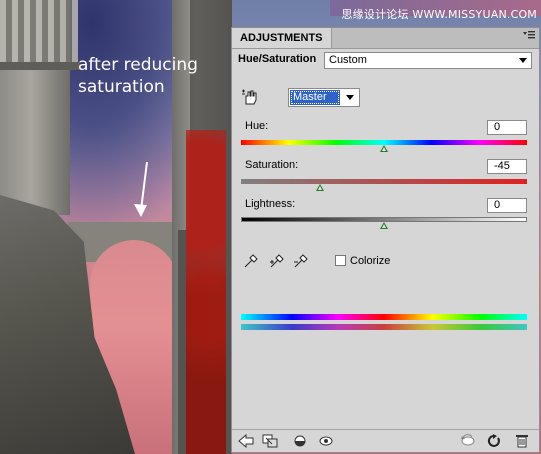  Describe the element at coordinates (384, 317) in the screenshot. I see `input-color-bar` at that location.